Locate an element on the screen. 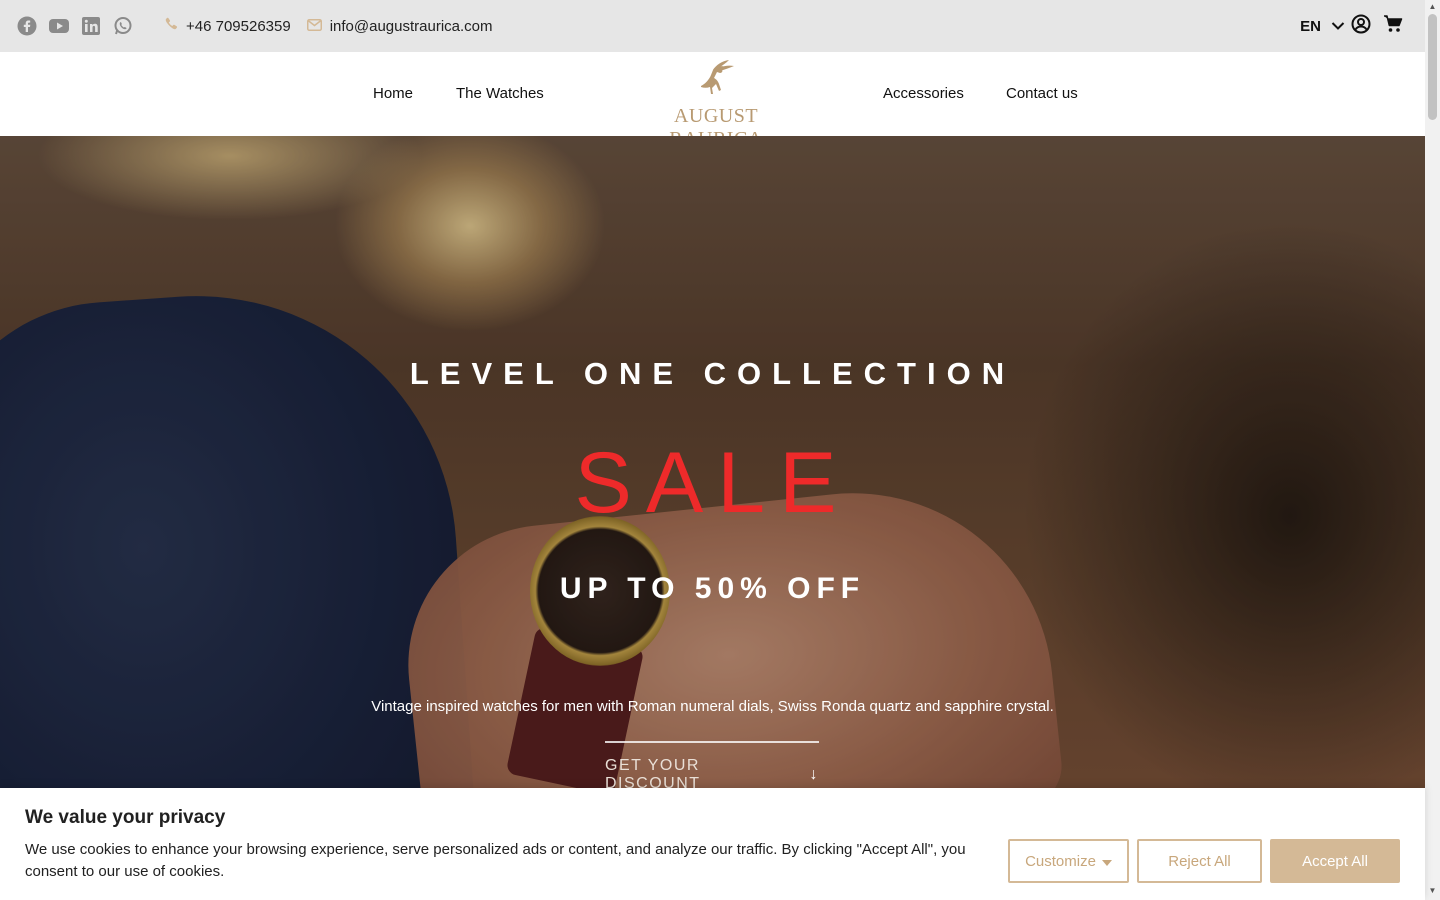 The image size is (1440, 900). chevron-down-icon is located at coordinates (1338, 26).